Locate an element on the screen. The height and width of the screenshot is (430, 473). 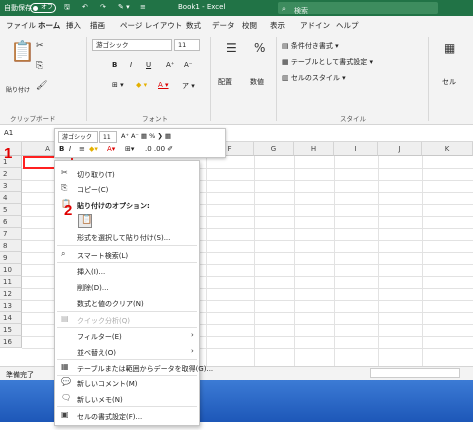
menu-item-cut: 切り取り(T) is located at coordinates (96, 175).